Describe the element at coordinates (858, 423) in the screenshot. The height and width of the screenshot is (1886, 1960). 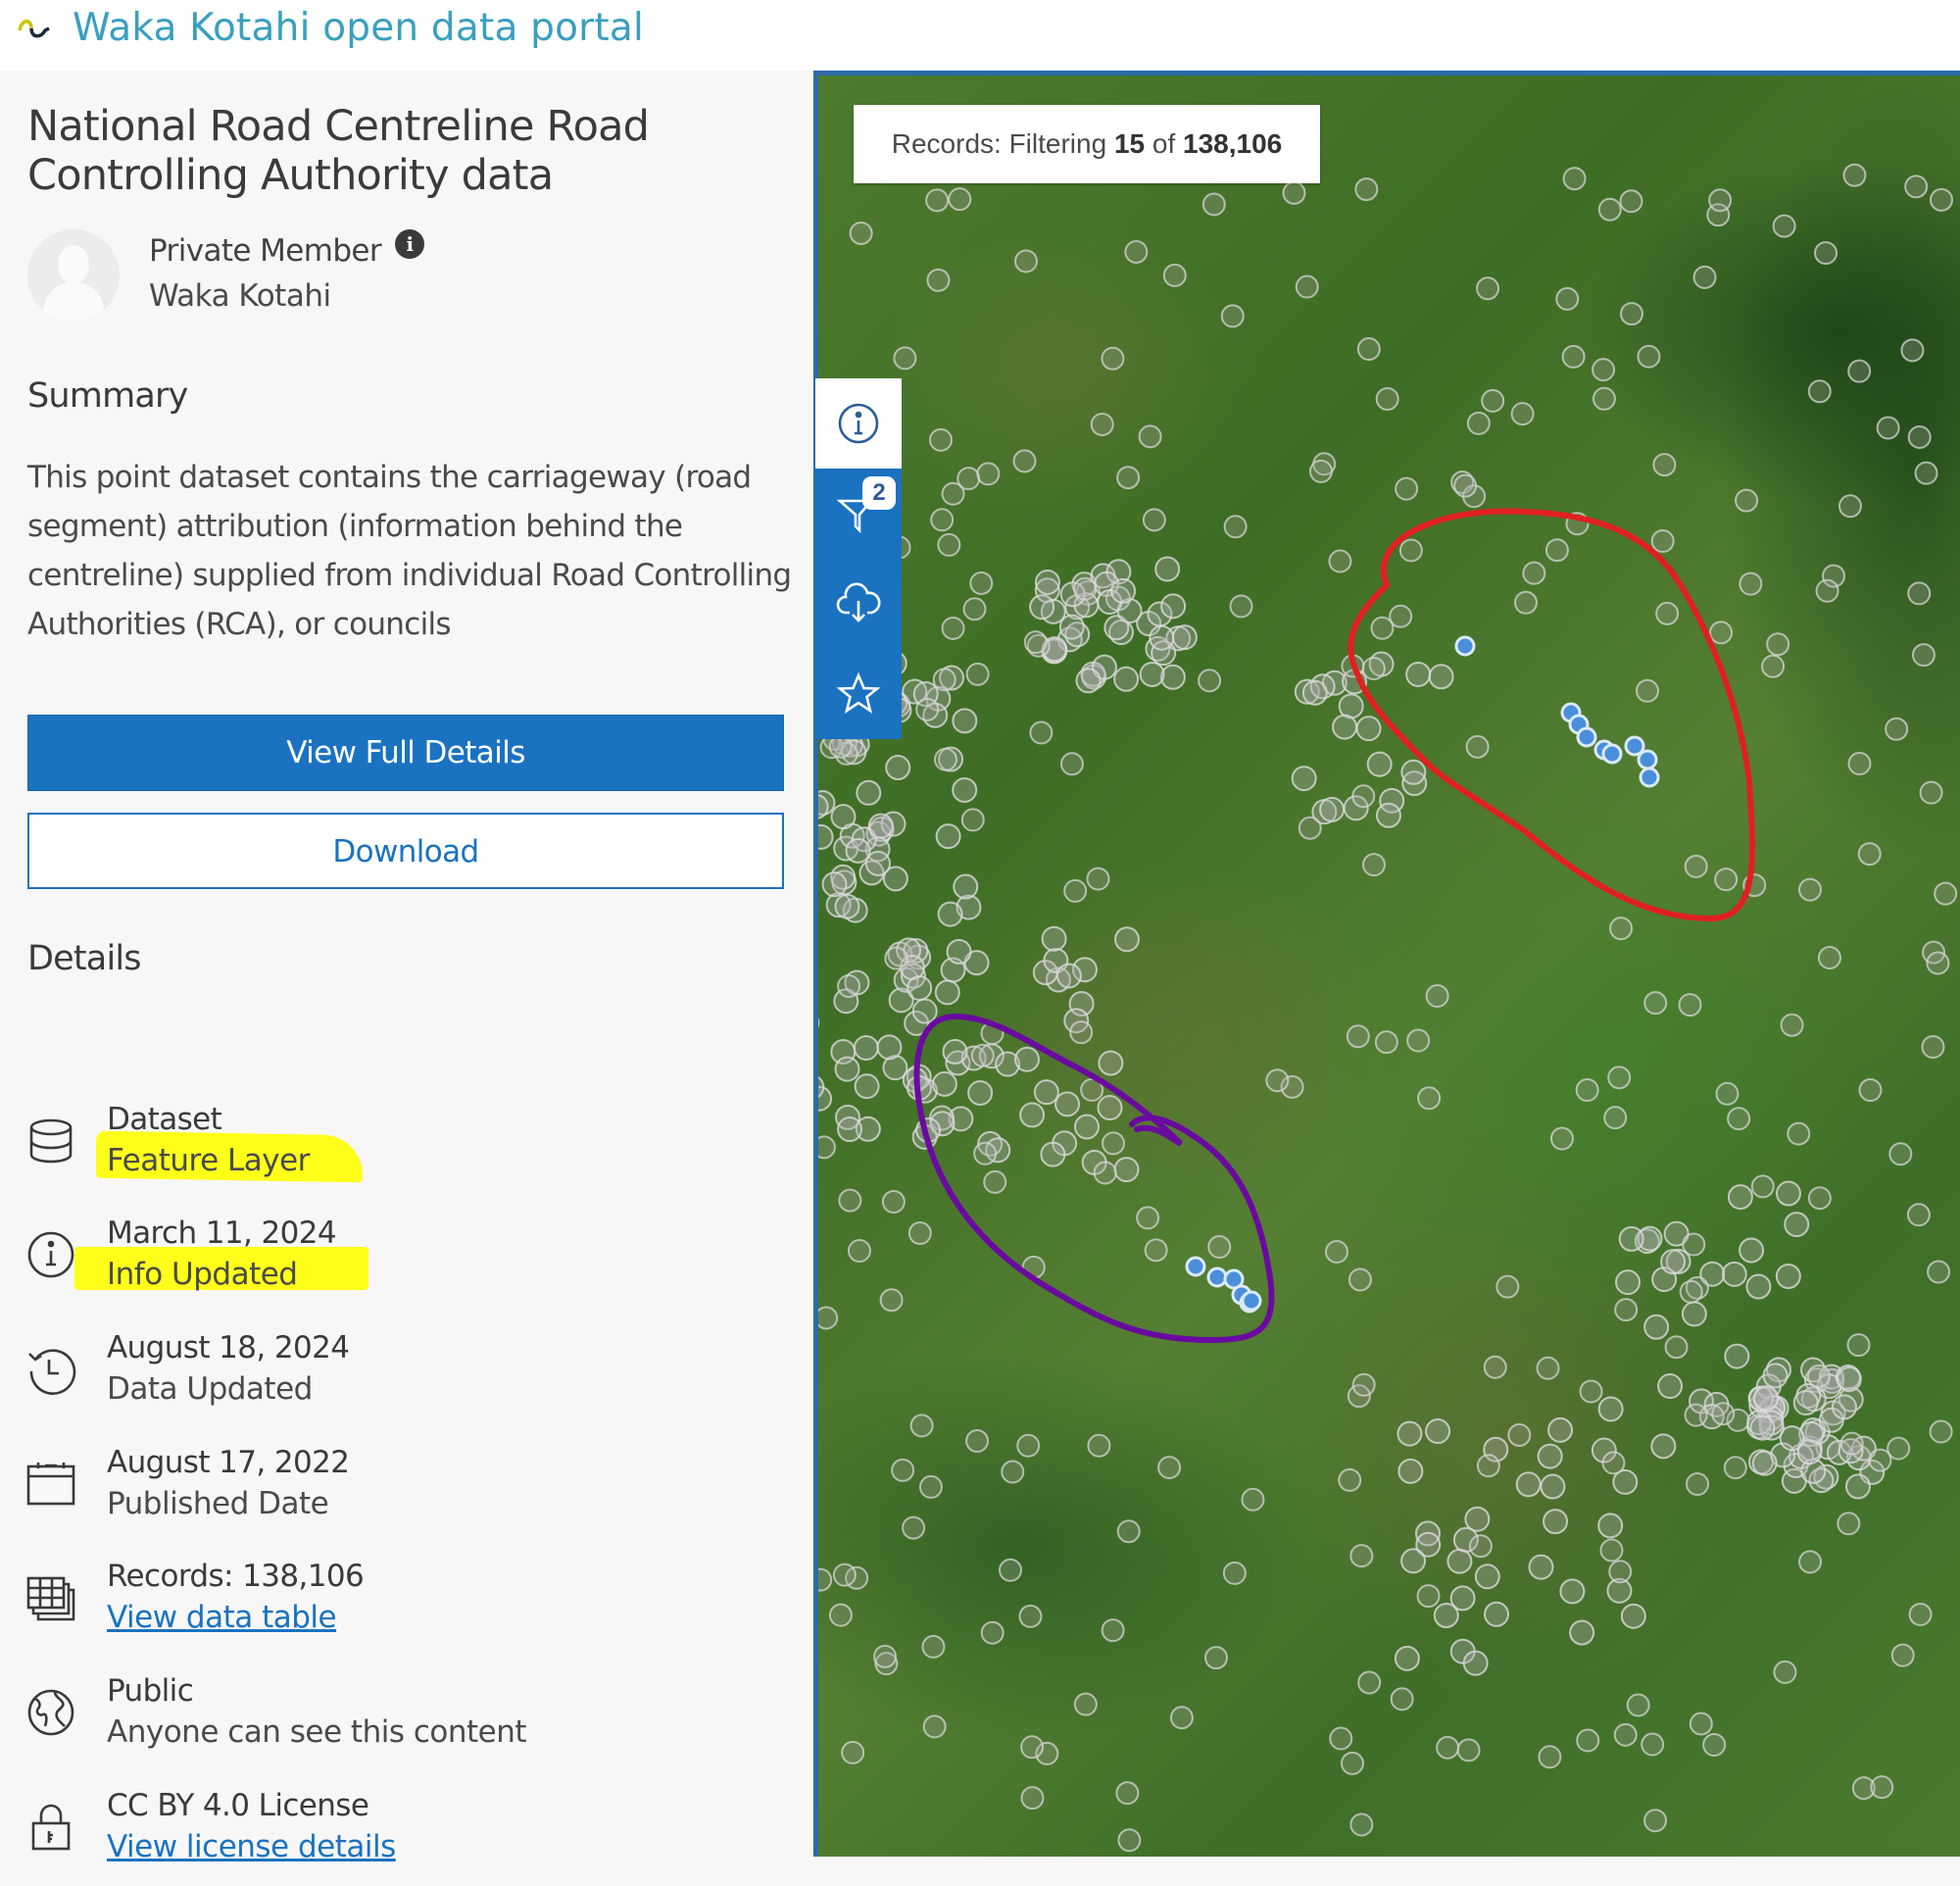
I see `info-tool-button` at that location.